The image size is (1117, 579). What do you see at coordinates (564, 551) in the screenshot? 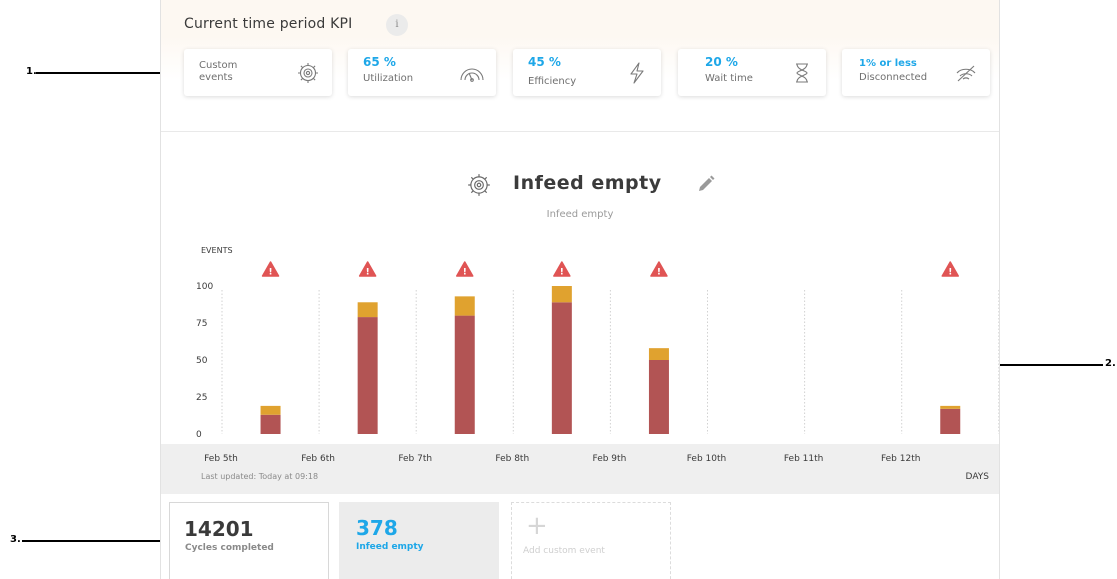
I see `add-custom-event-label: Add custom event` at bounding box center [564, 551].